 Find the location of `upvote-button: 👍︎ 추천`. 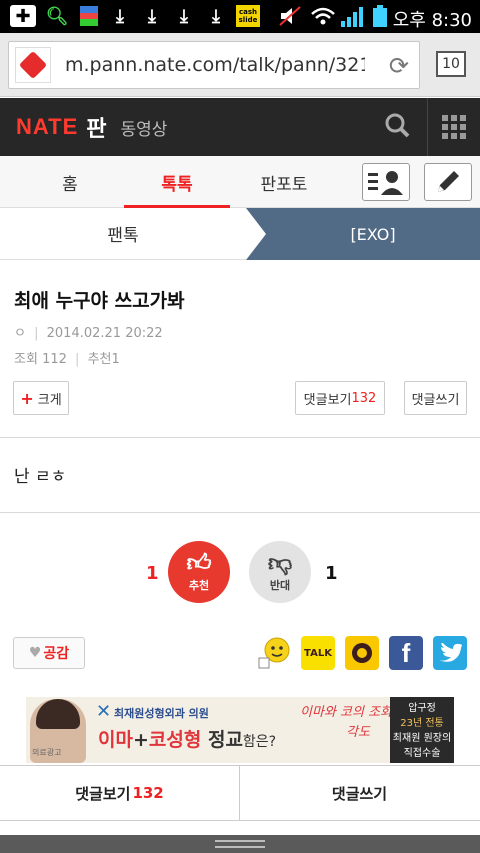

upvote-button: 👍︎ 추천 is located at coordinates (199, 572).